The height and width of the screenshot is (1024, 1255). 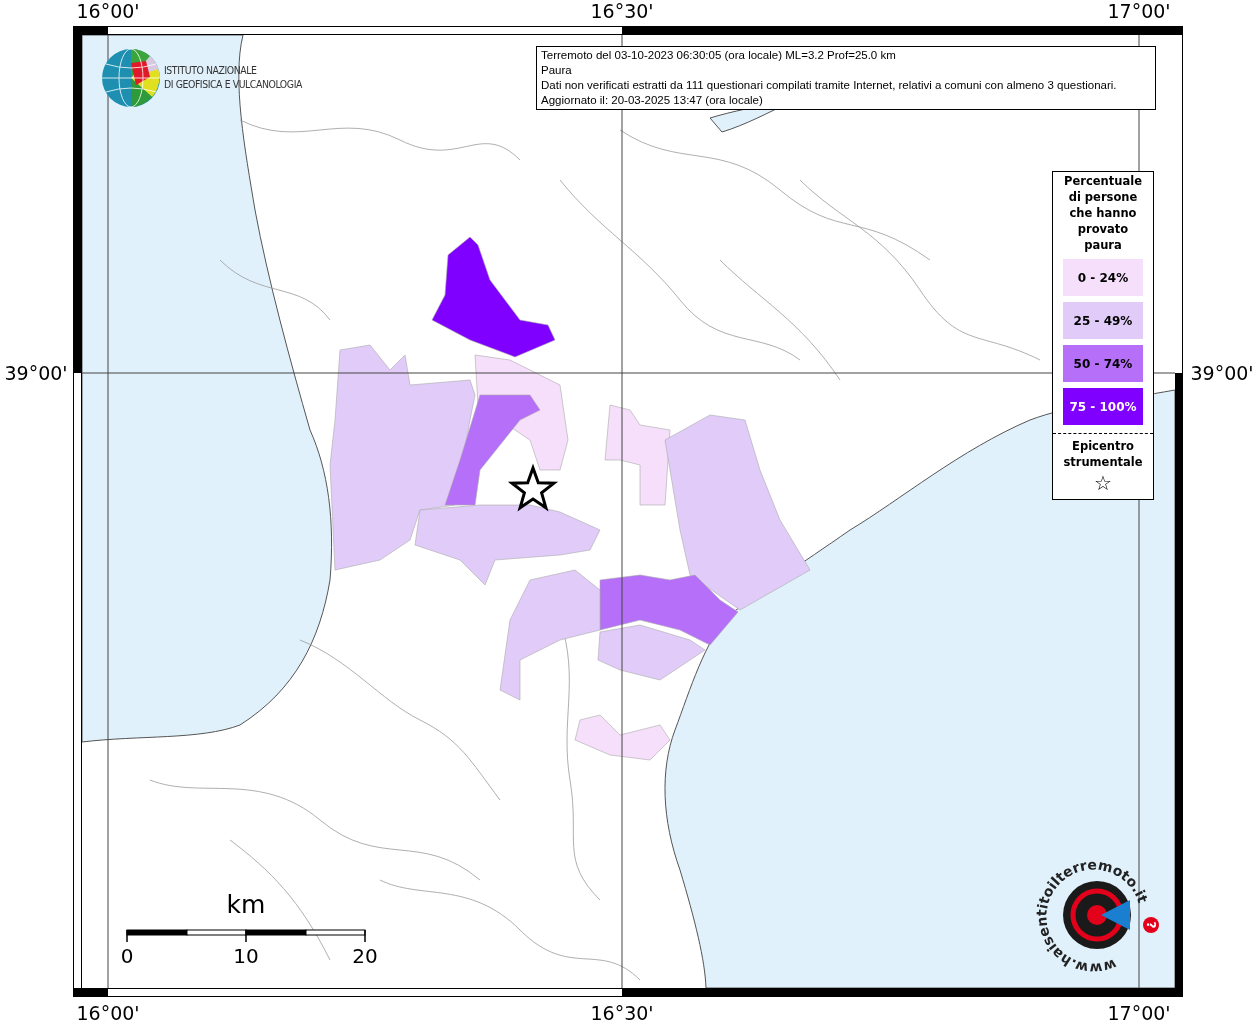 I want to click on scale-unit-label: km, so click(x=246, y=904).